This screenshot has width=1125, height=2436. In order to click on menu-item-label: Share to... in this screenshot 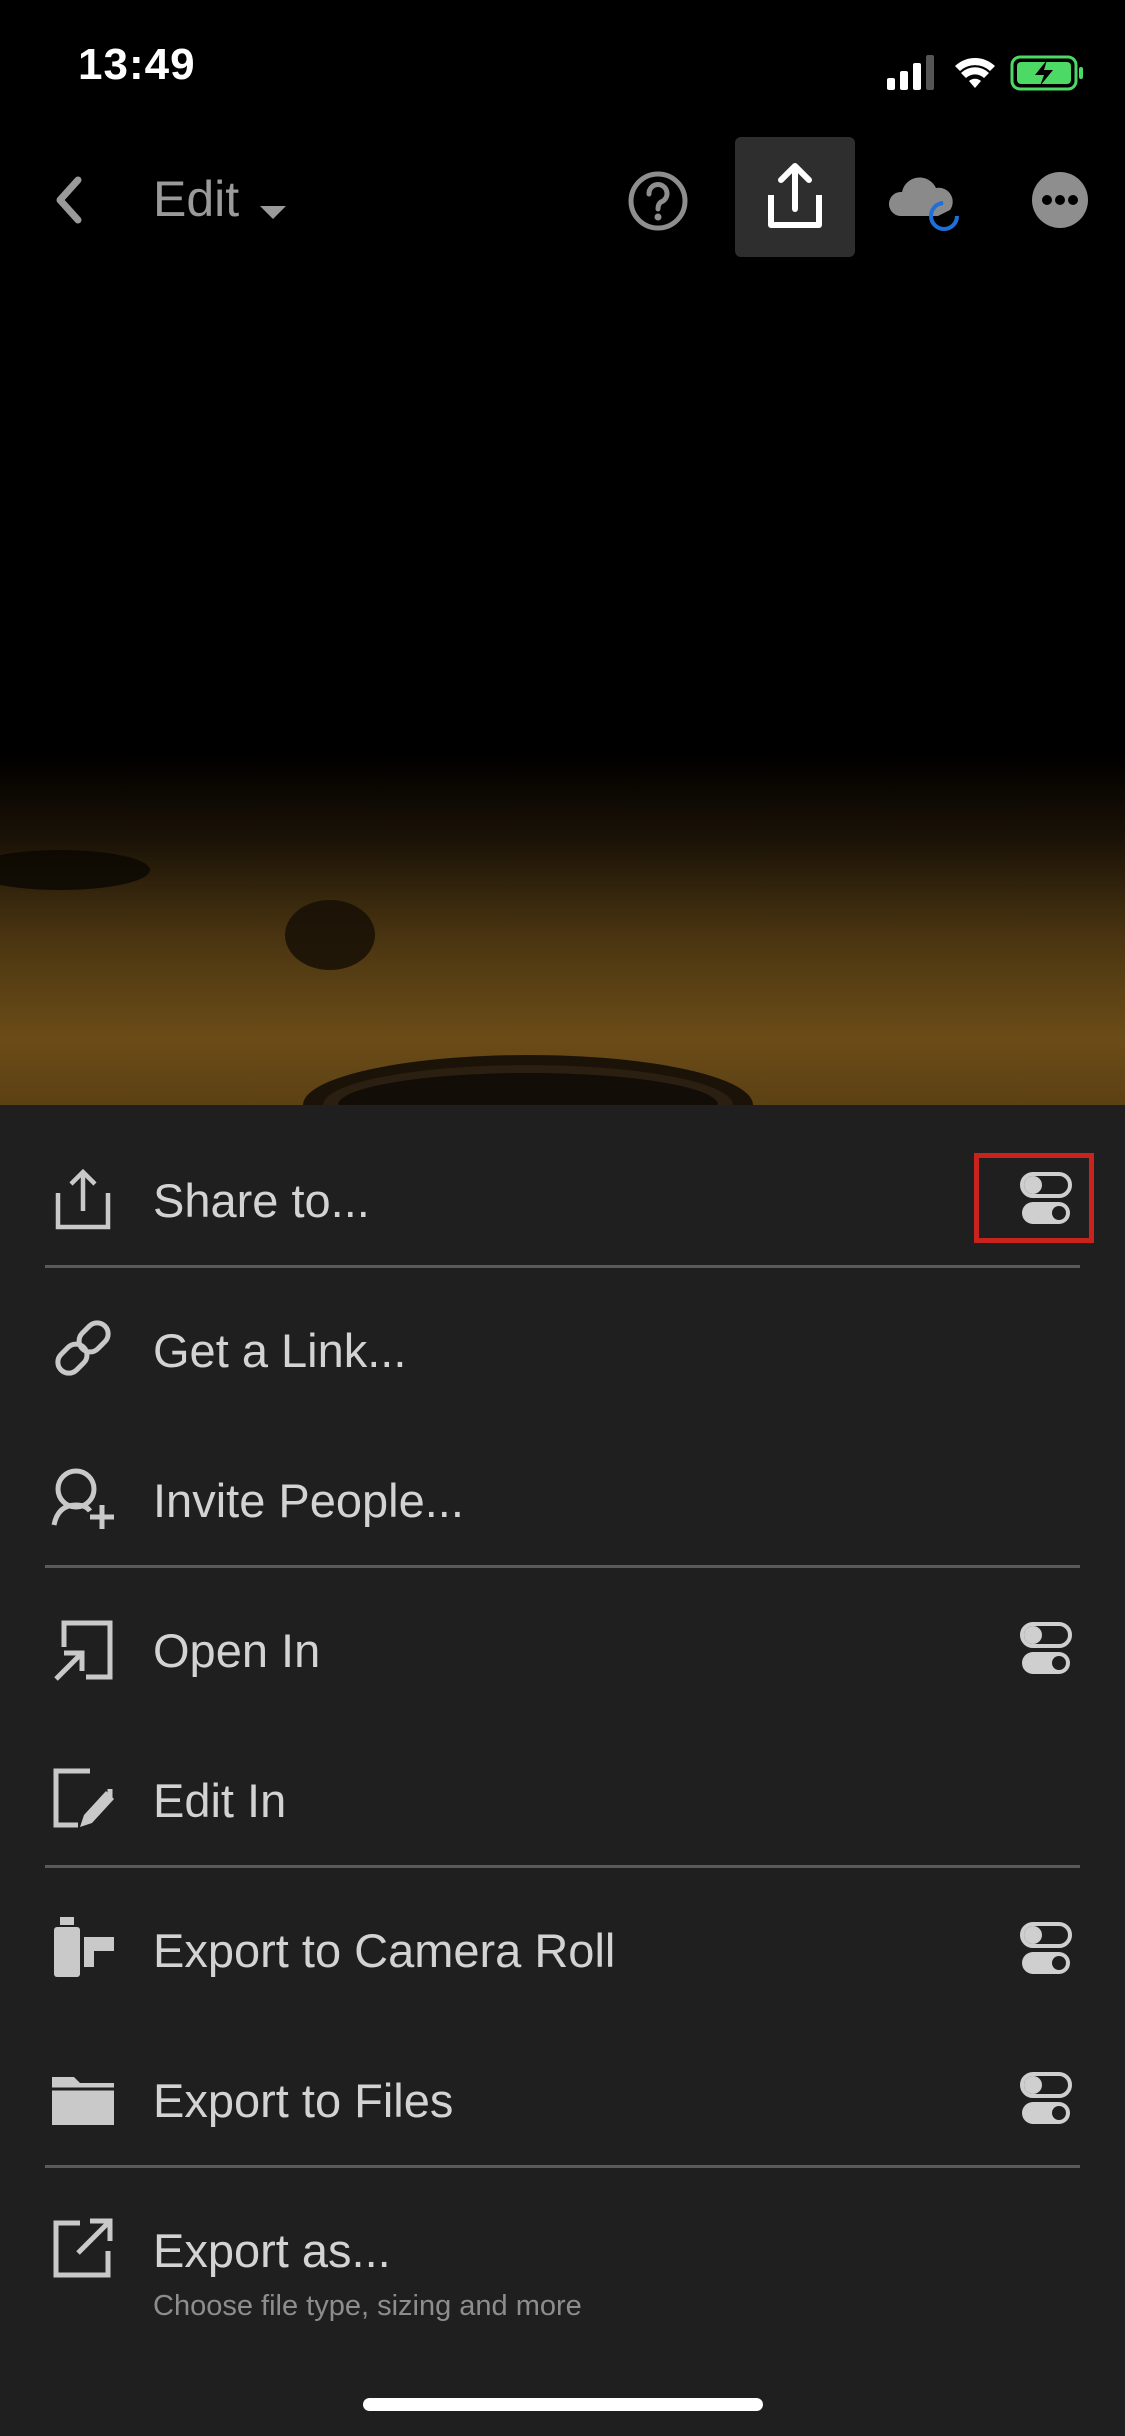, I will do `click(261, 1200)`.